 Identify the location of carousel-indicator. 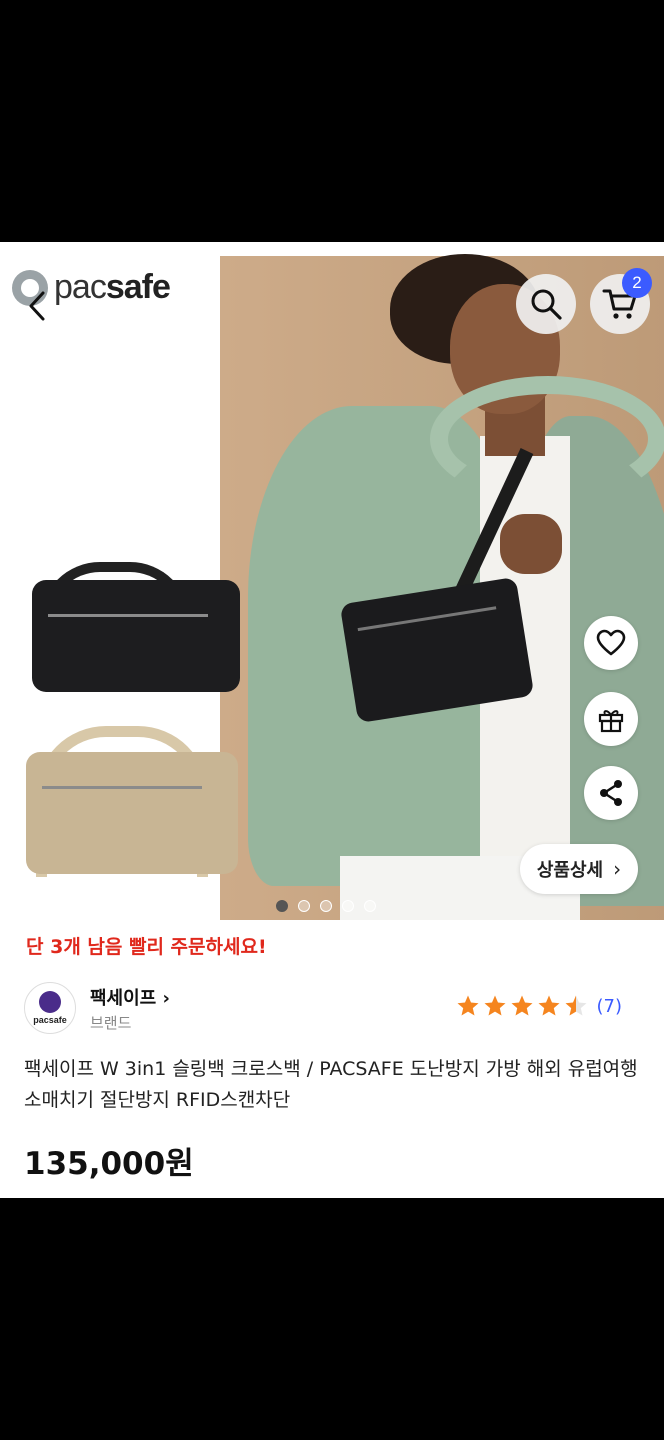
(326, 906).